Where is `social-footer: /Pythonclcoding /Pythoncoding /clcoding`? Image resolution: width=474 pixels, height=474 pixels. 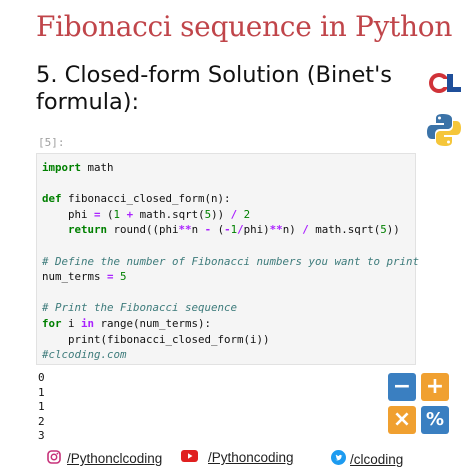
social-footer: /Pythonclcoding /Pythoncoding /clcoding is located at coordinates (237, 460).